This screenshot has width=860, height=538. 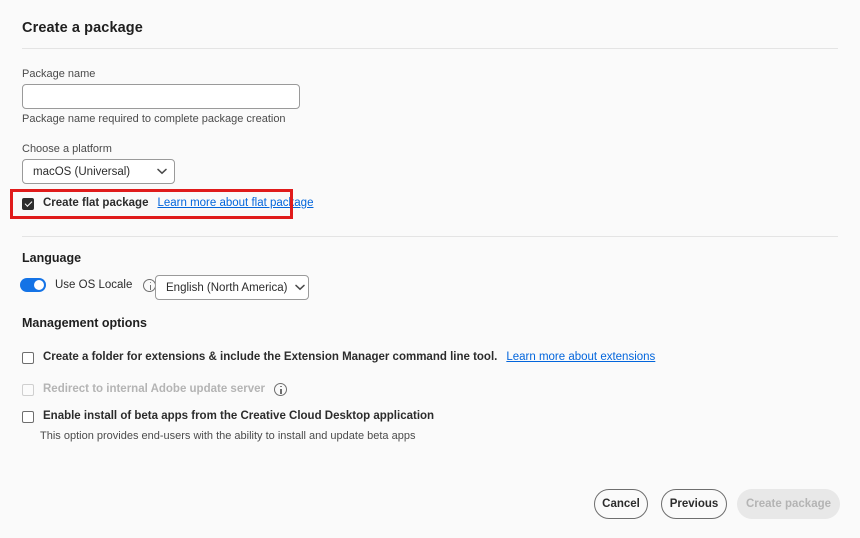 I want to click on cancel-button: Cancel, so click(x=621, y=504).